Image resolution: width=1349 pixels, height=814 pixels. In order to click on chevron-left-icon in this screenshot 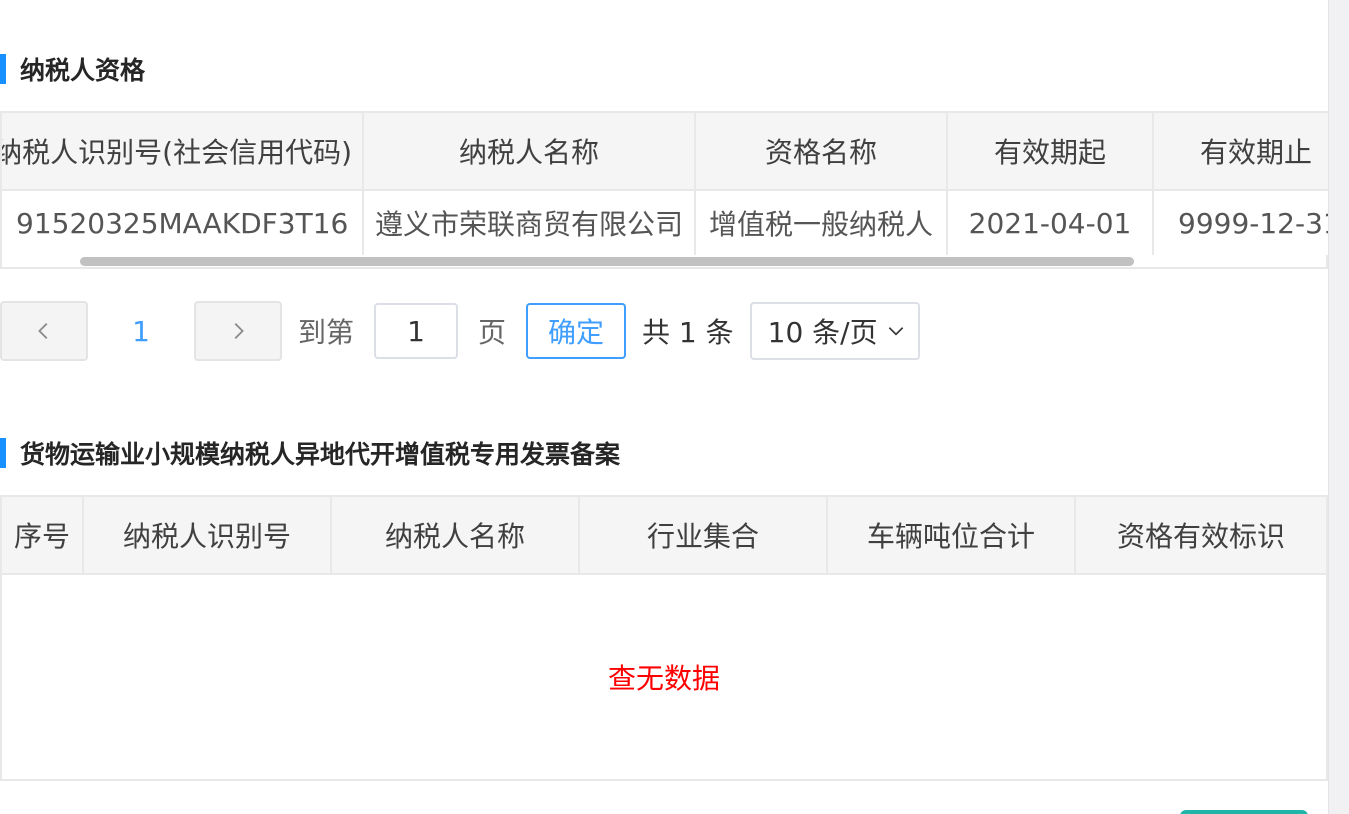, I will do `click(43, 331)`.